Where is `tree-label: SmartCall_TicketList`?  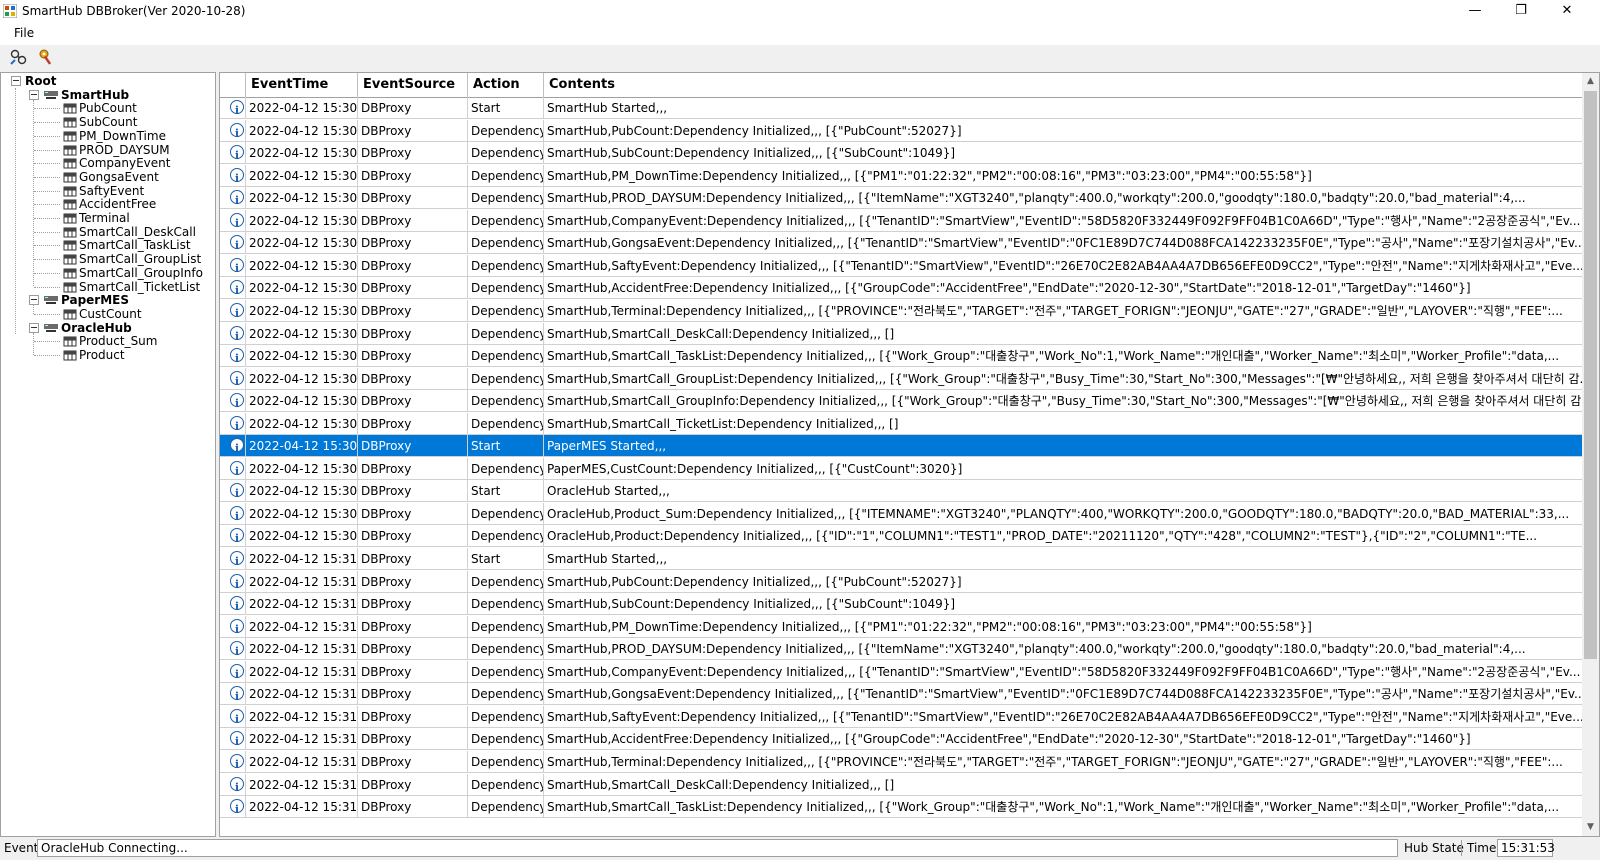 tree-label: SmartCall_TicketList is located at coordinates (140, 286).